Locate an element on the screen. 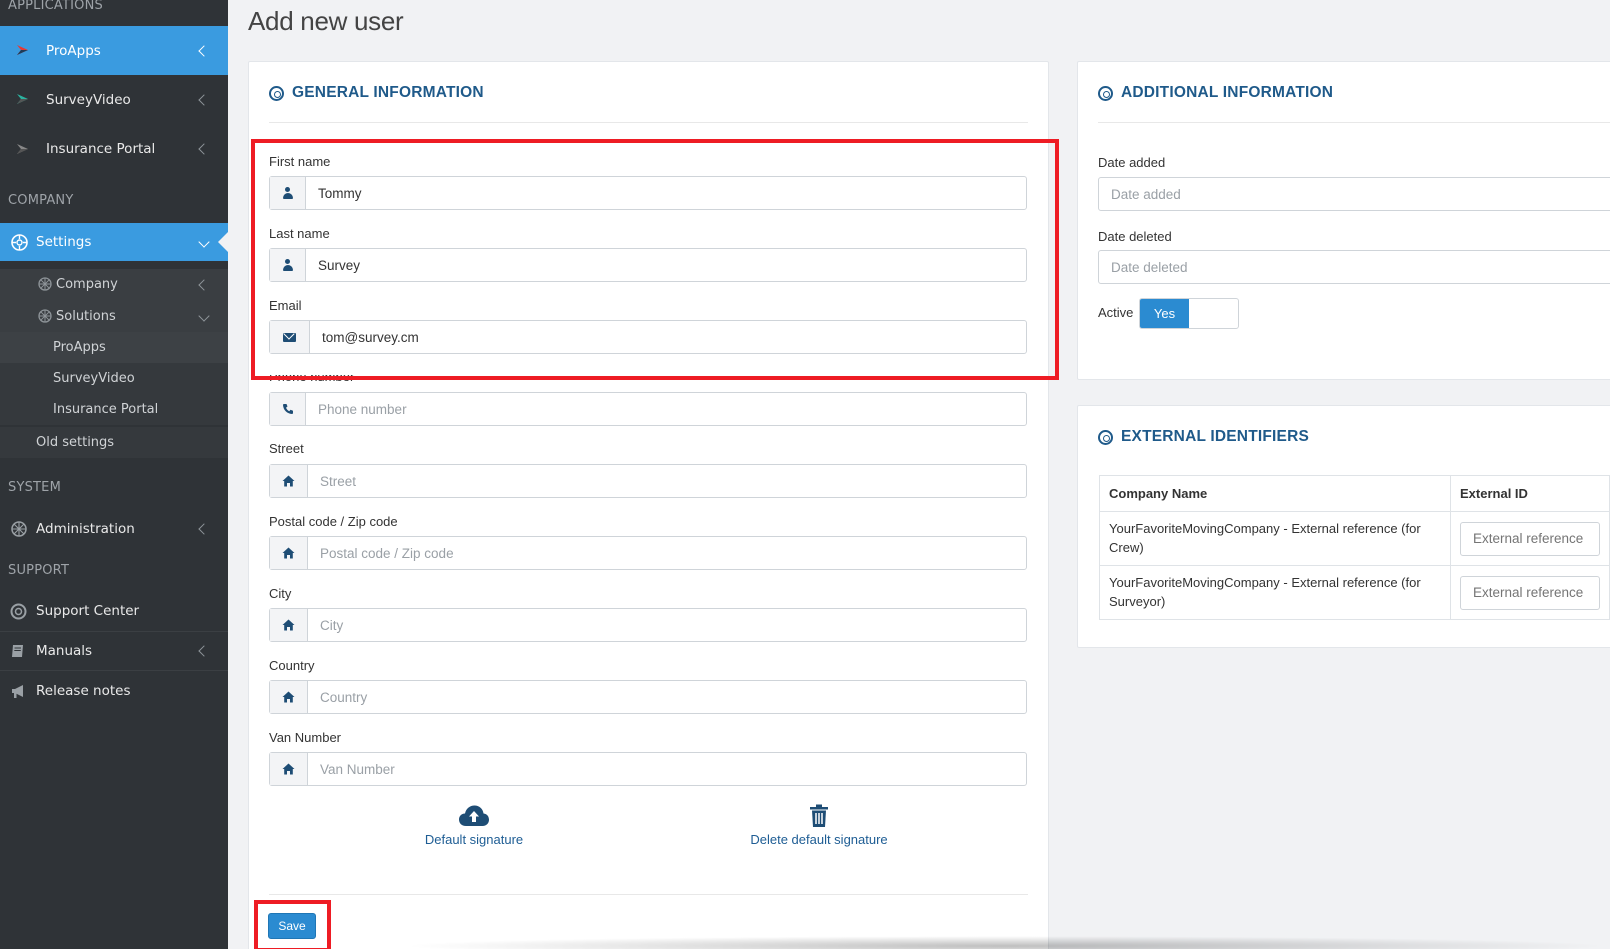 This screenshot has height=949, width=1610. insurance-portal-logo-icon is located at coordinates (23, 149).